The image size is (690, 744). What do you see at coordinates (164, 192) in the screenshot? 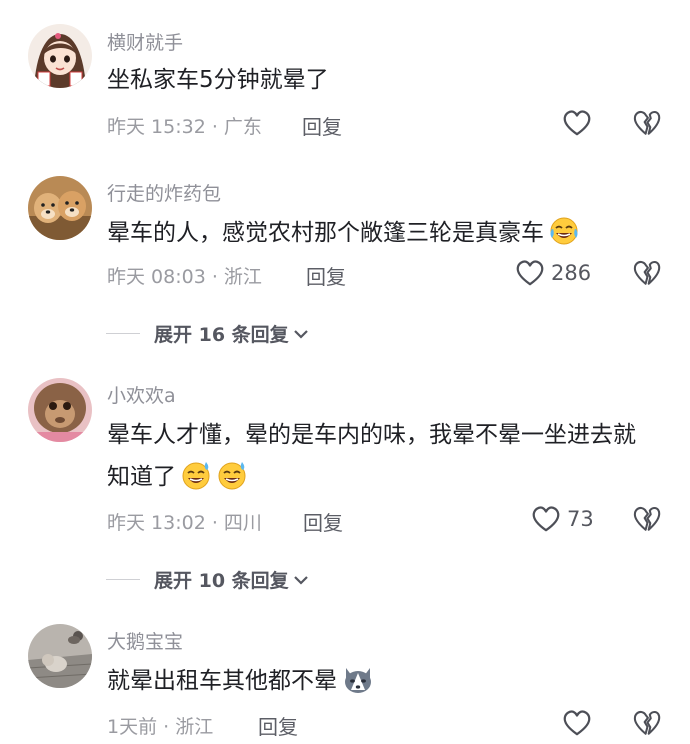
I see `username: 行走的炸药包` at bounding box center [164, 192].